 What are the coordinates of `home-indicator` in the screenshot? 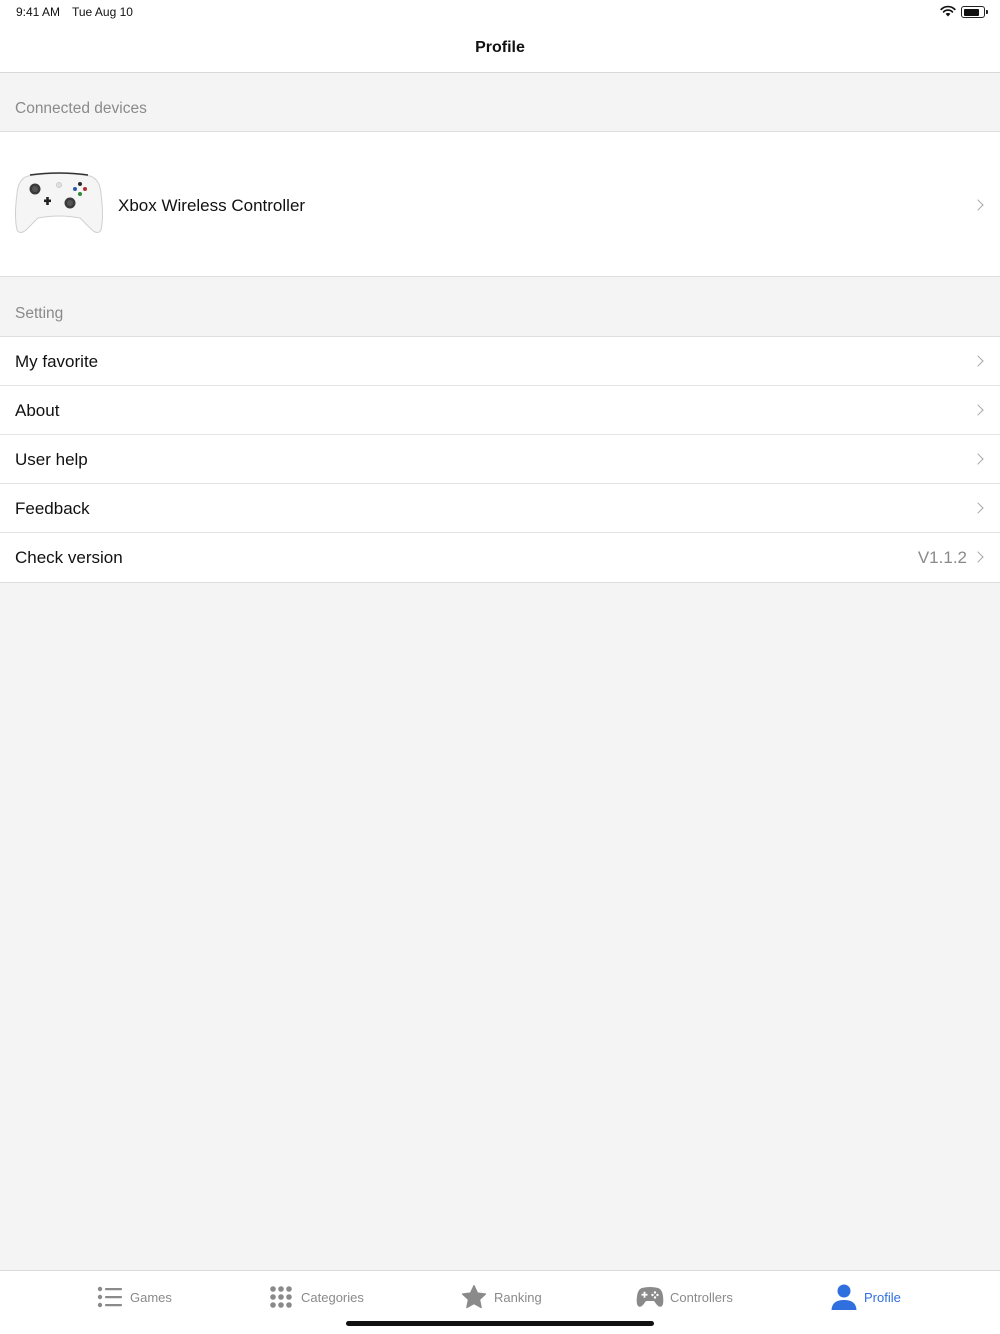 It's located at (500, 1323).